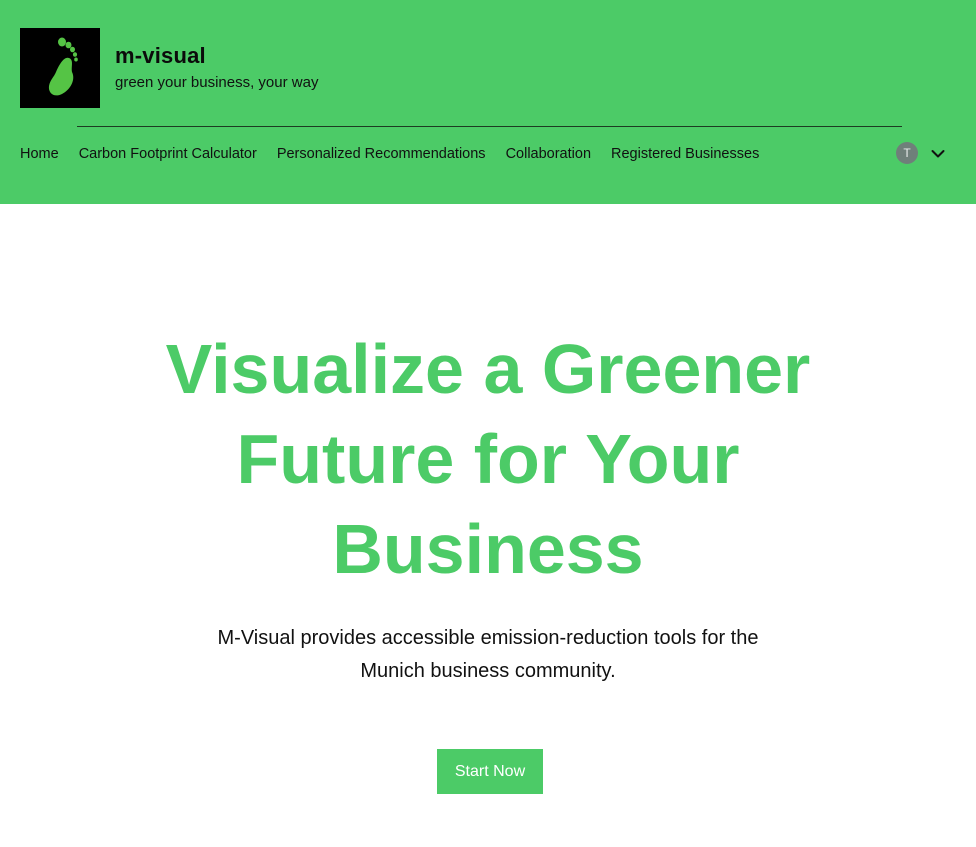 This screenshot has height=847, width=976. What do you see at coordinates (685, 154) in the screenshot?
I see `nav-item-registered-businesses: Registered Businesses` at bounding box center [685, 154].